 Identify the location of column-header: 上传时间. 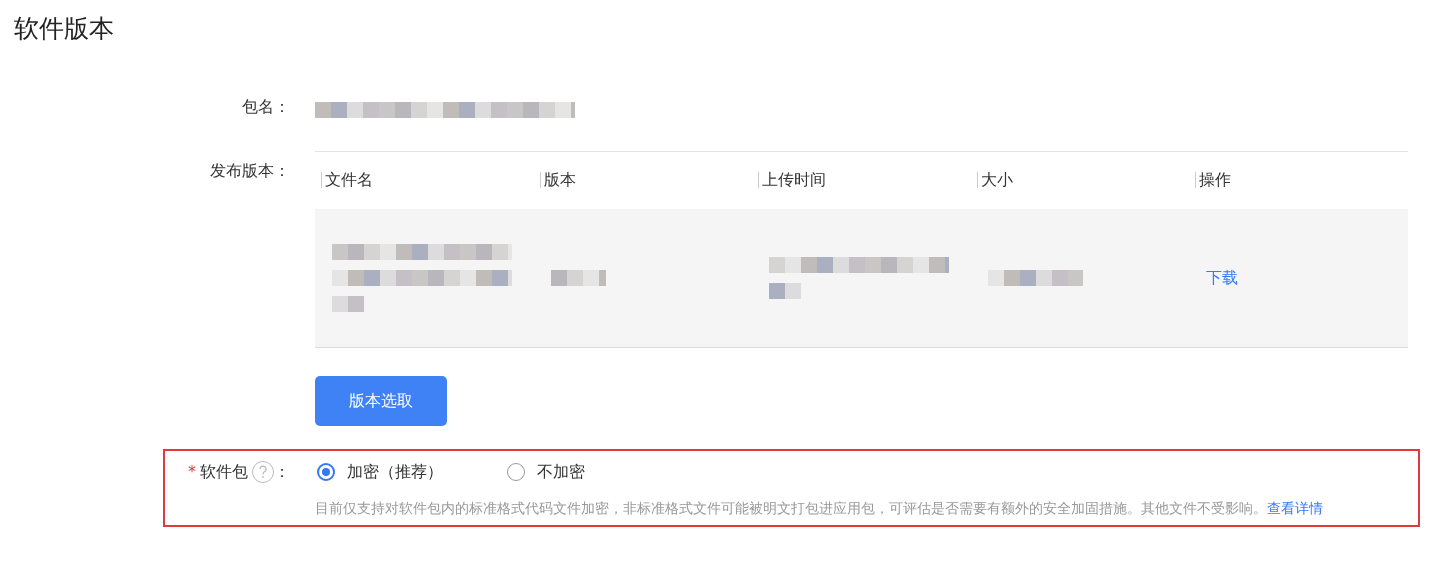
(794, 180).